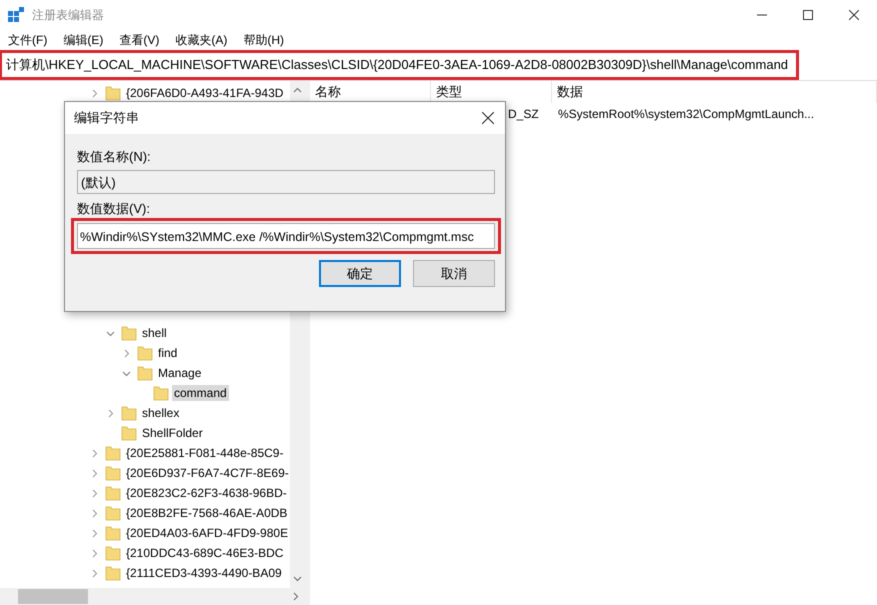 The image size is (877, 605). Describe the element at coordinates (296, 596) in the screenshot. I see `scroll-right-icon` at that location.